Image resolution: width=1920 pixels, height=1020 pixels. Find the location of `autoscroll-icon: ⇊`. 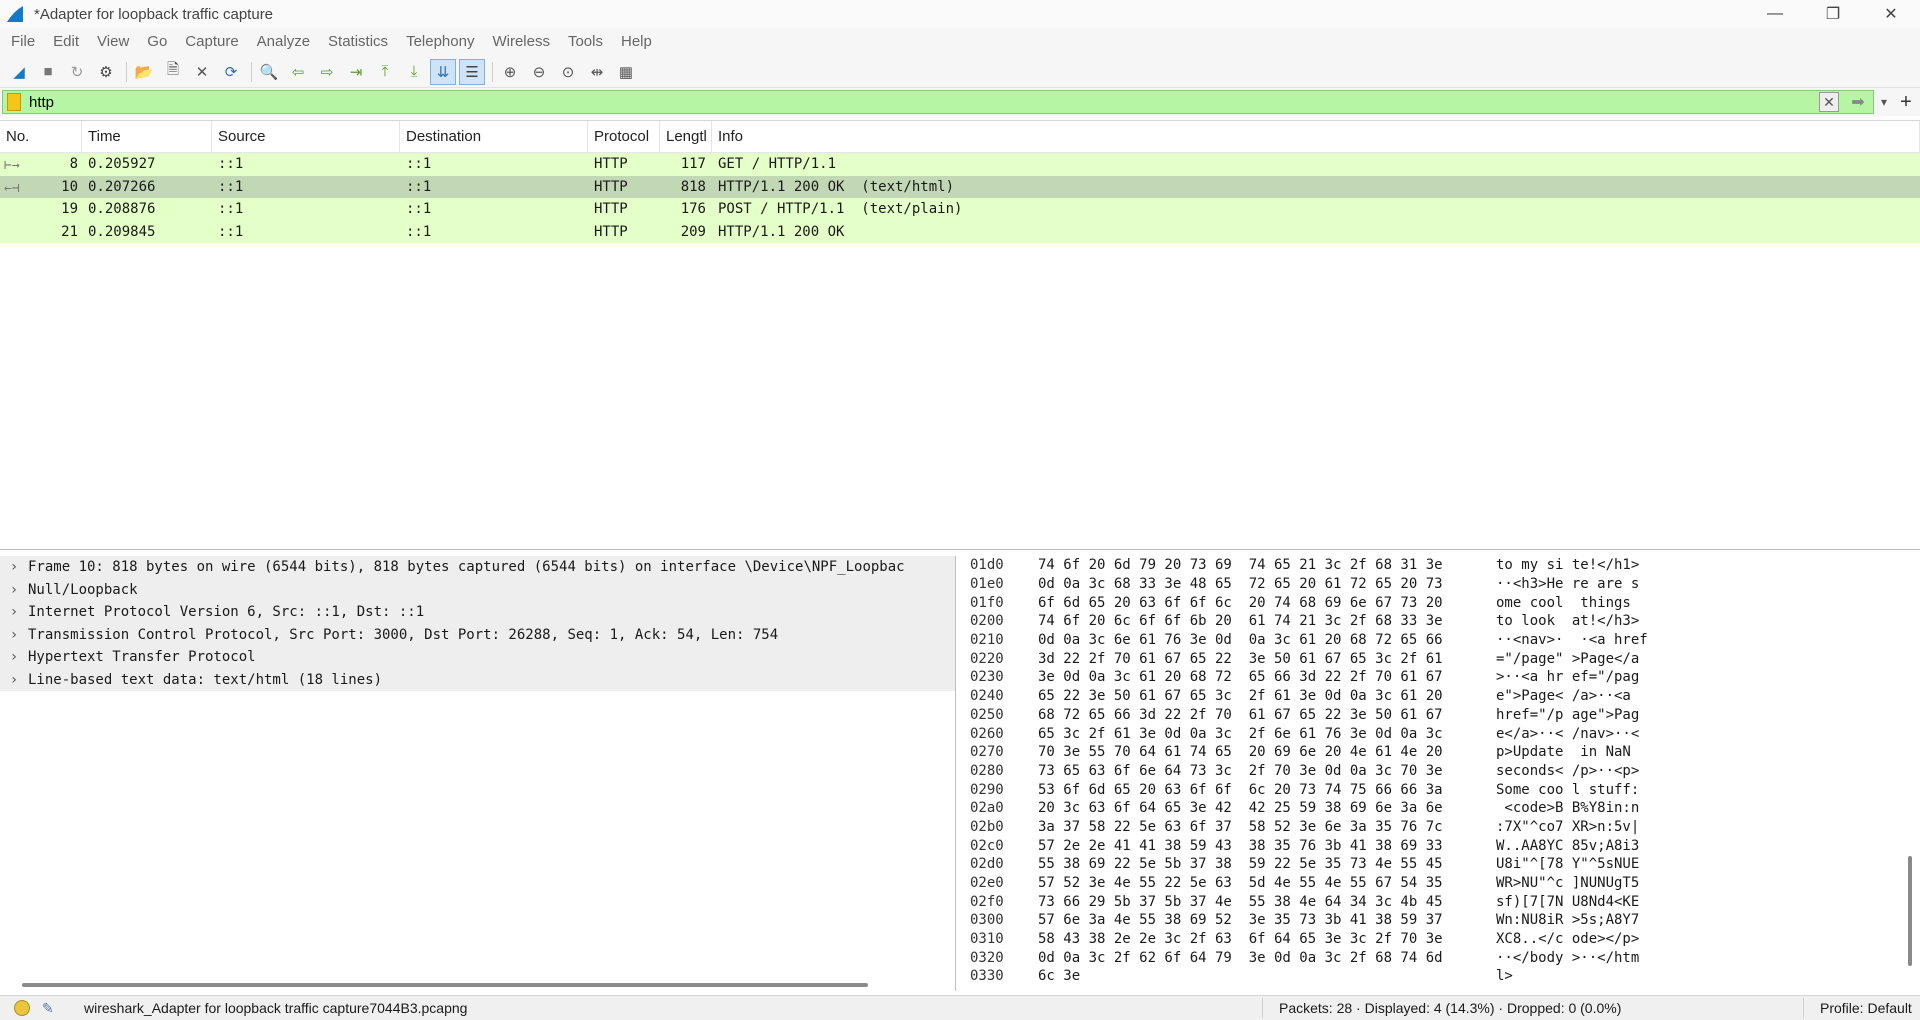

autoscroll-icon: ⇊ is located at coordinates (443, 71).